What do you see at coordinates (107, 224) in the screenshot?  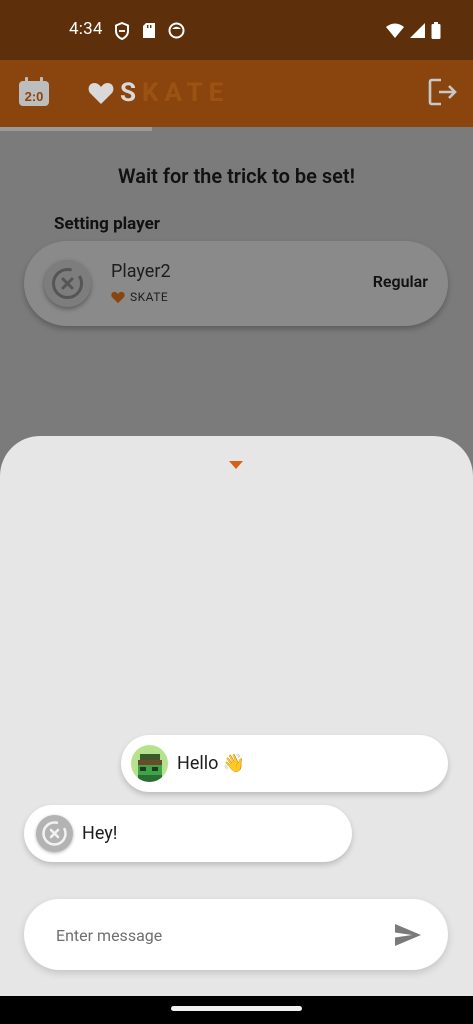 I see `setting-player-label: Setting player` at bounding box center [107, 224].